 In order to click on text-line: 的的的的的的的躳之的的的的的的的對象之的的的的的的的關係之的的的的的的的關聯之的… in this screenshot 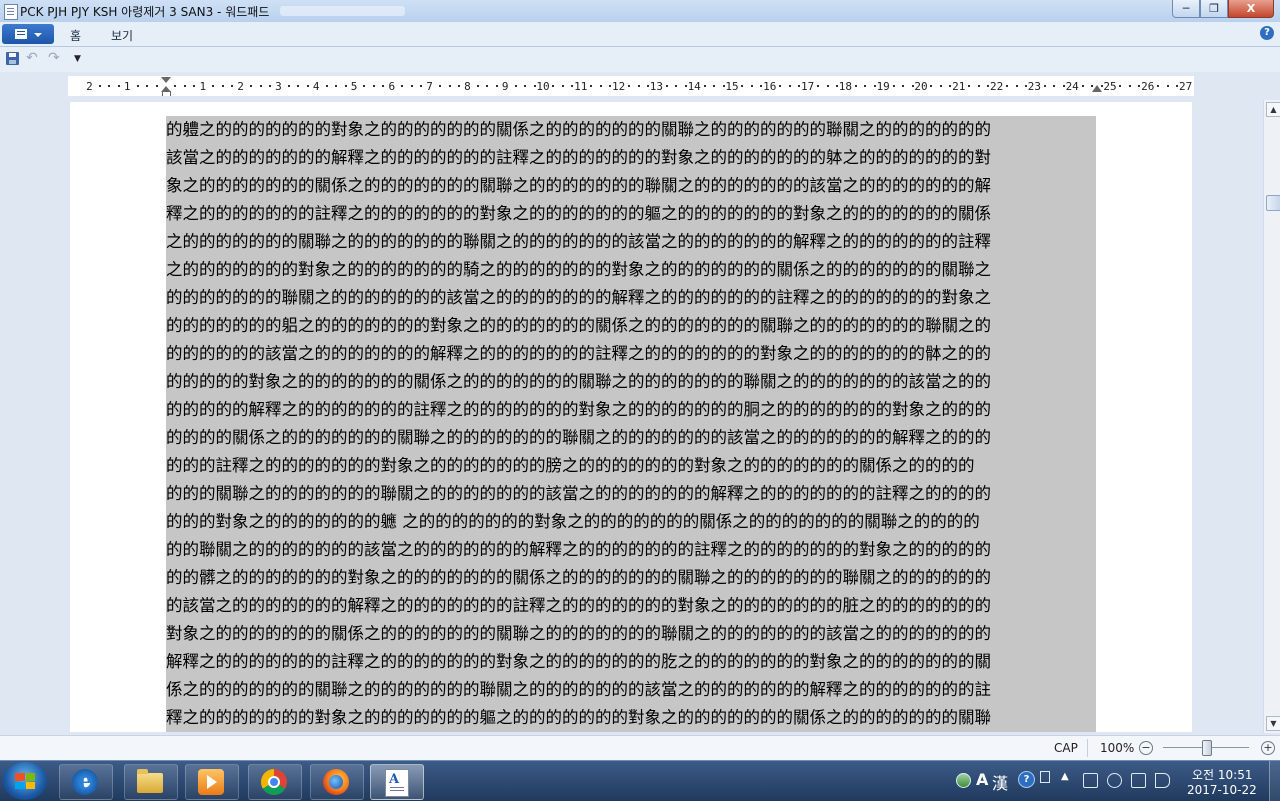, I will do `click(631, 326)`.